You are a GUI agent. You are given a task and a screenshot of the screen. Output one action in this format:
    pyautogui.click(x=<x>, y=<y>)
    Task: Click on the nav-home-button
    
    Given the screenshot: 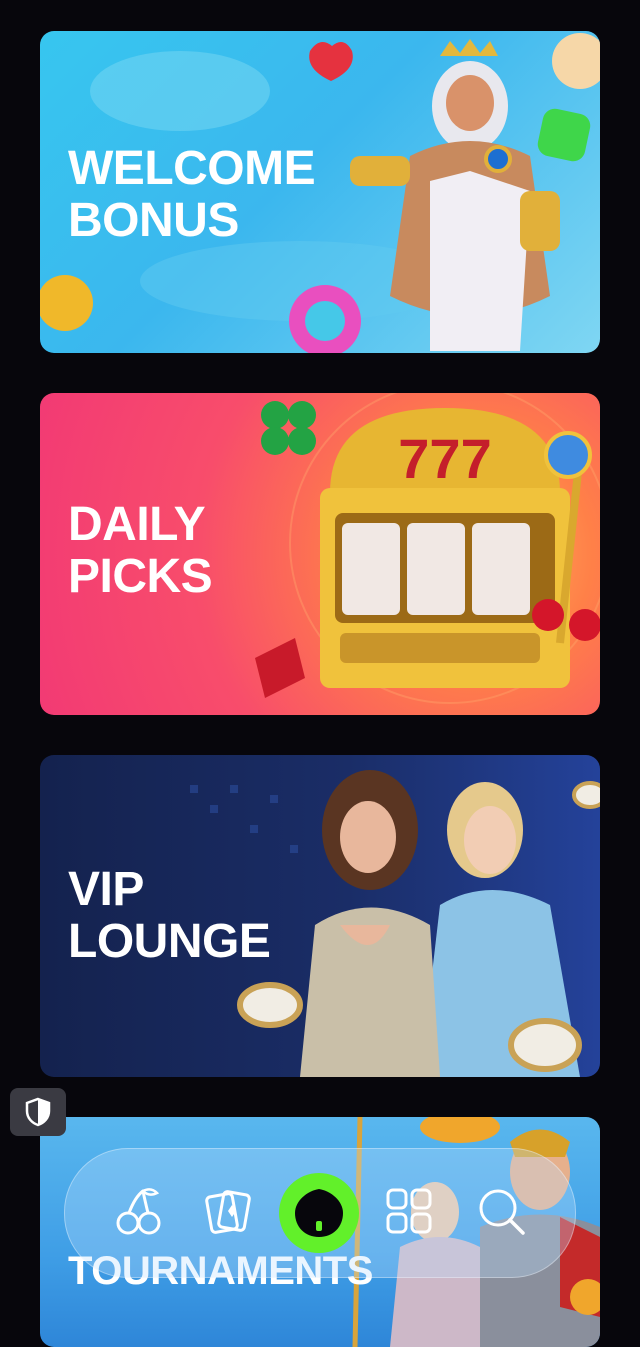 What is the action you would take?
    pyautogui.click(x=319, y=1213)
    